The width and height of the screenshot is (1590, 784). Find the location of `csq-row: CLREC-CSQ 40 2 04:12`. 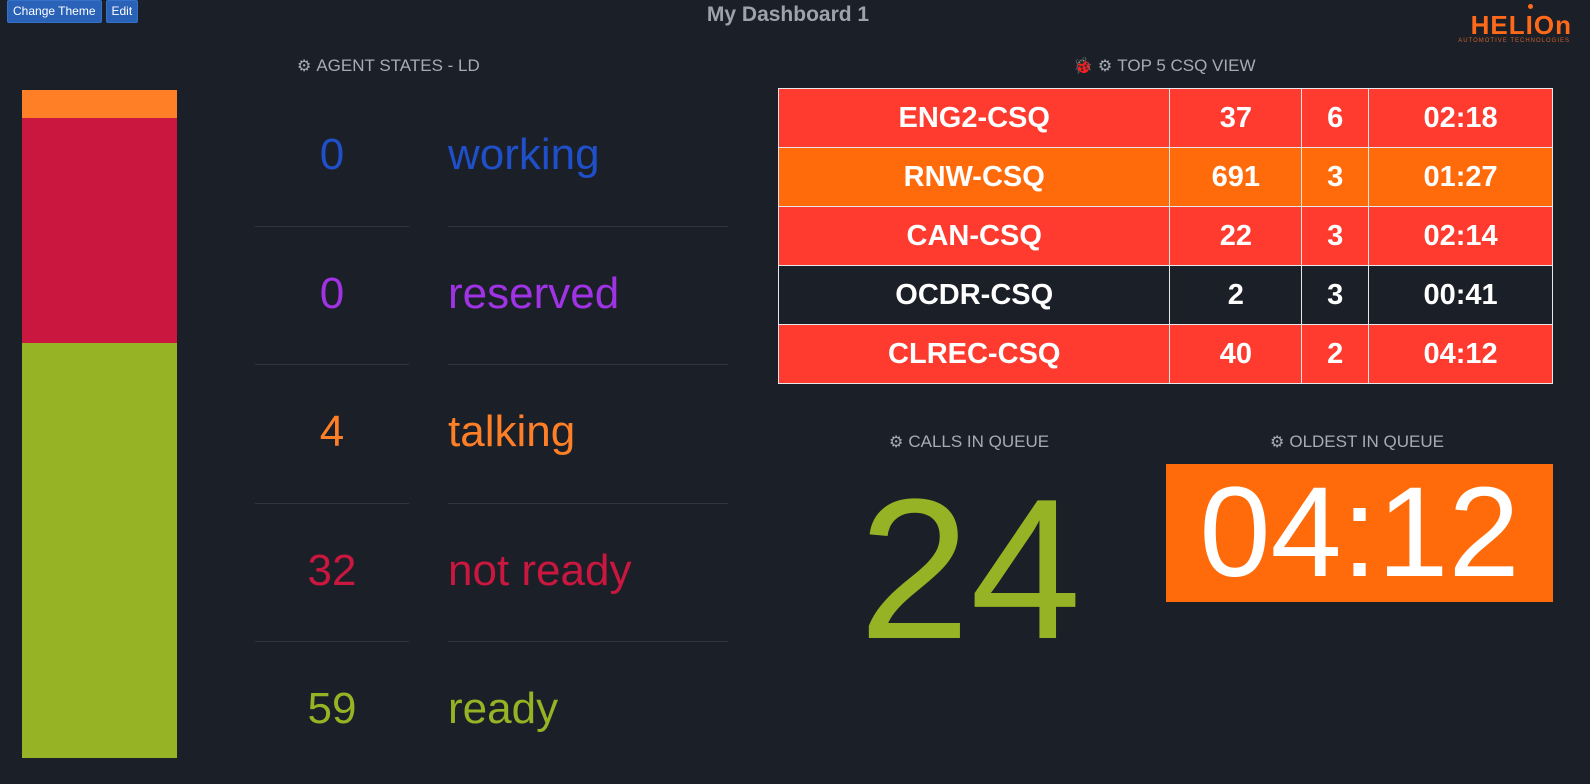

csq-row: CLREC-CSQ 40 2 04:12 is located at coordinates (1165, 354).